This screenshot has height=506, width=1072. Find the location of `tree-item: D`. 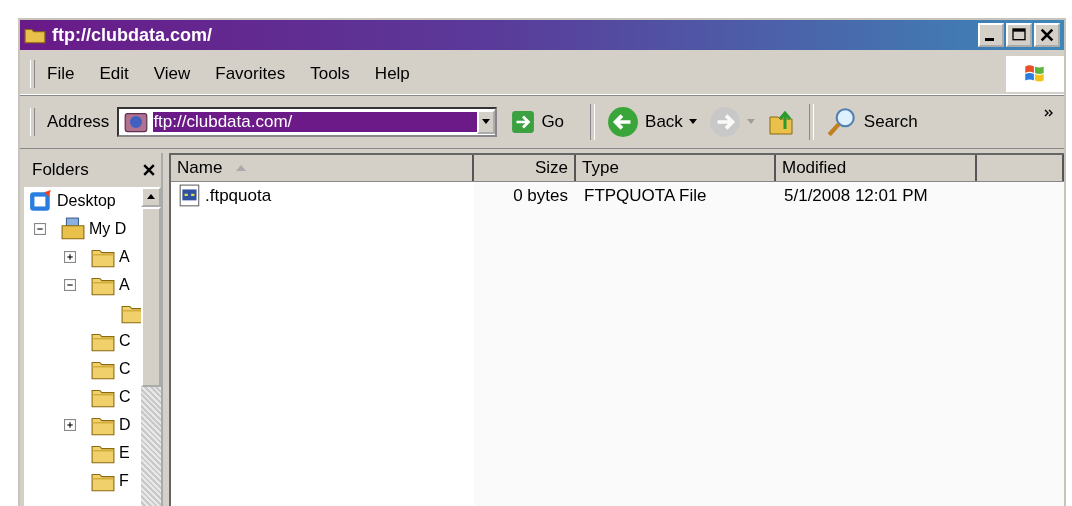

tree-item: D is located at coordinates (125, 425).